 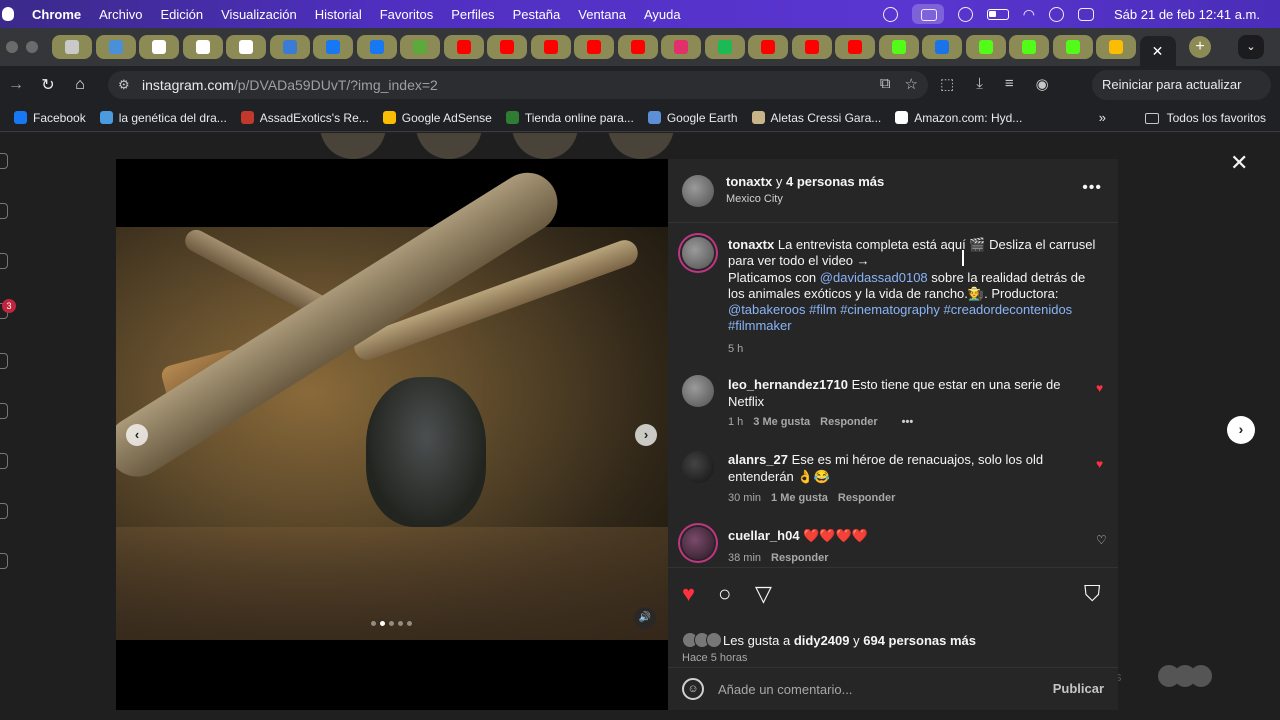 What do you see at coordinates (662, 14) in the screenshot?
I see `menu-ayuda: Ayuda` at bounding box center [662, 14].